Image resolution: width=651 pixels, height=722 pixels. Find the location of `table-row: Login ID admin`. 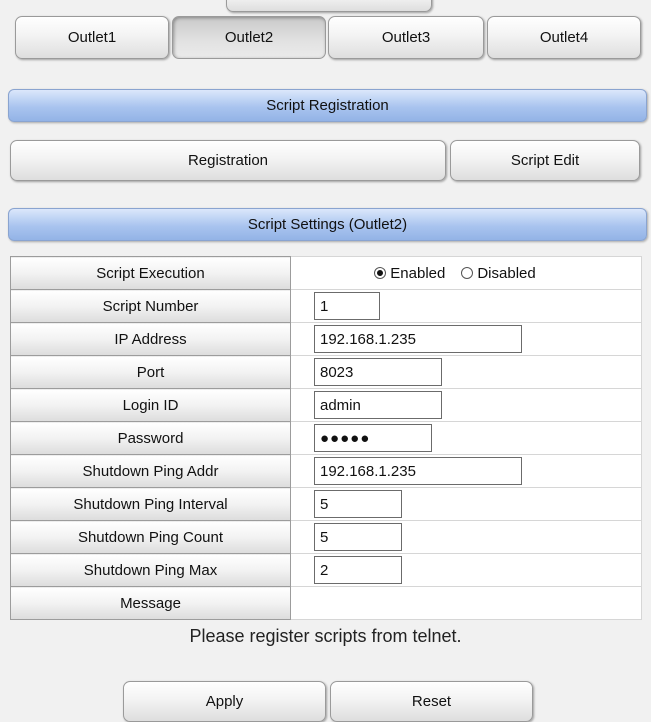

table-row: Login ID admin is located at coordinates (326, 405).